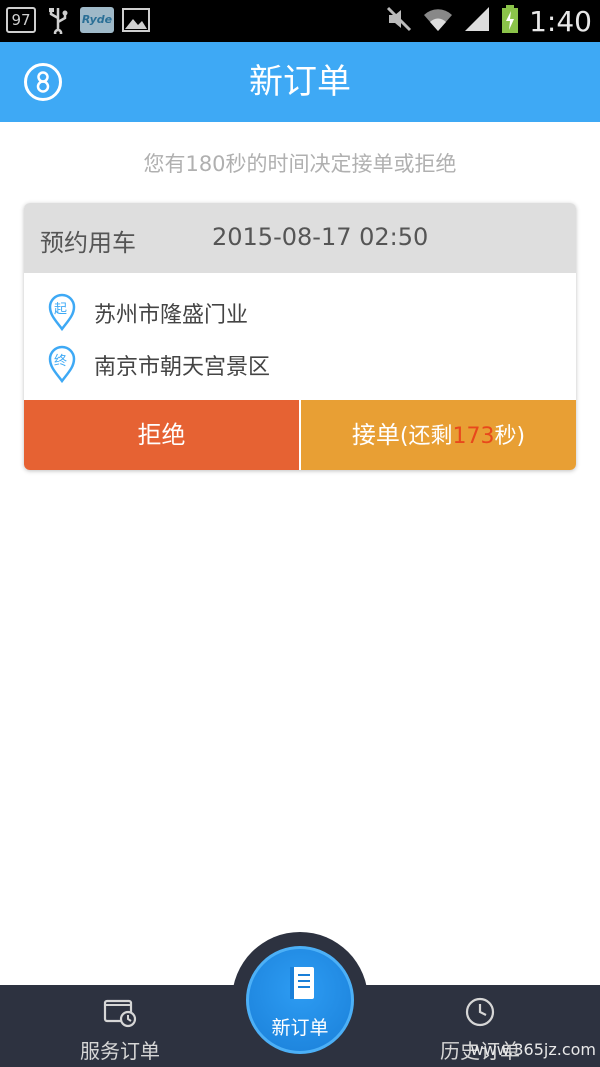  Describe the element at coordinates (375, 435) in the screenshot. I see `accept-label: 接单` at that location.